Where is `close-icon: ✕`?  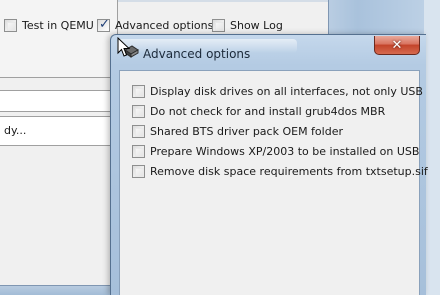 close-icon: ✕ is located at coordinates (397, 45).